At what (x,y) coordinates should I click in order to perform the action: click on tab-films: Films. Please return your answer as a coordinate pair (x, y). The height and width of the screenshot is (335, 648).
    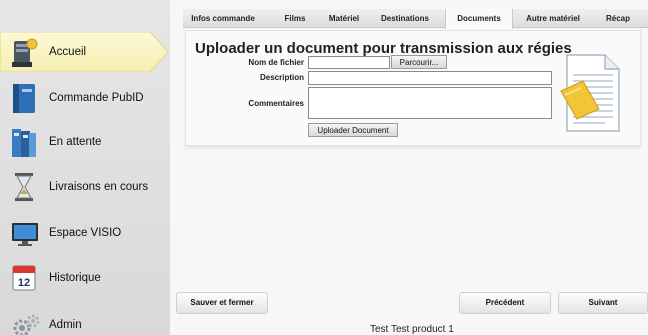
    Looking at the image, I should click on (295, 18).